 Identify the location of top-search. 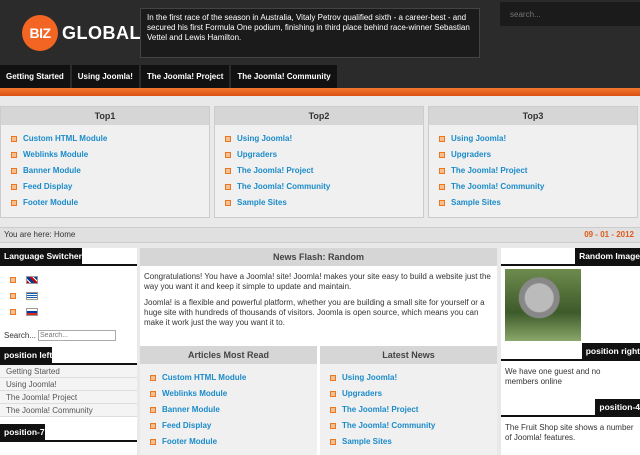
(570, 14).